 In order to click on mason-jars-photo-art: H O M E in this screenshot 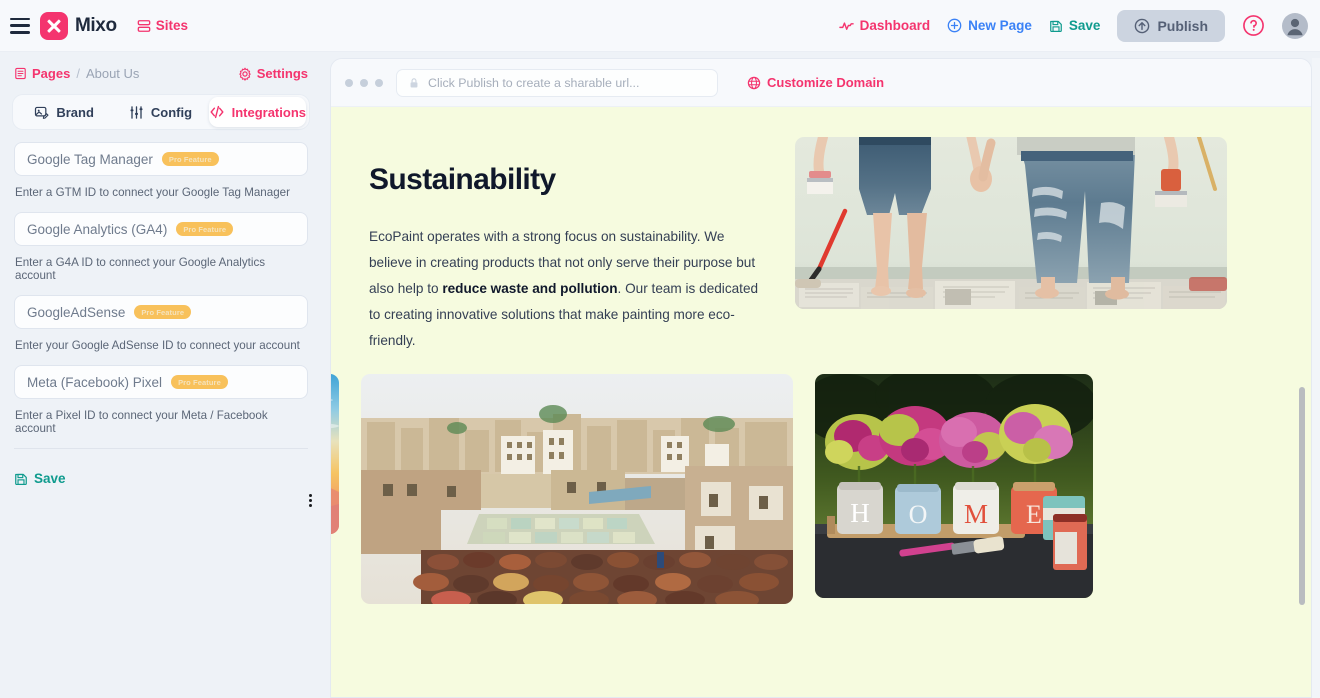, I will do `click(954, 486)`.